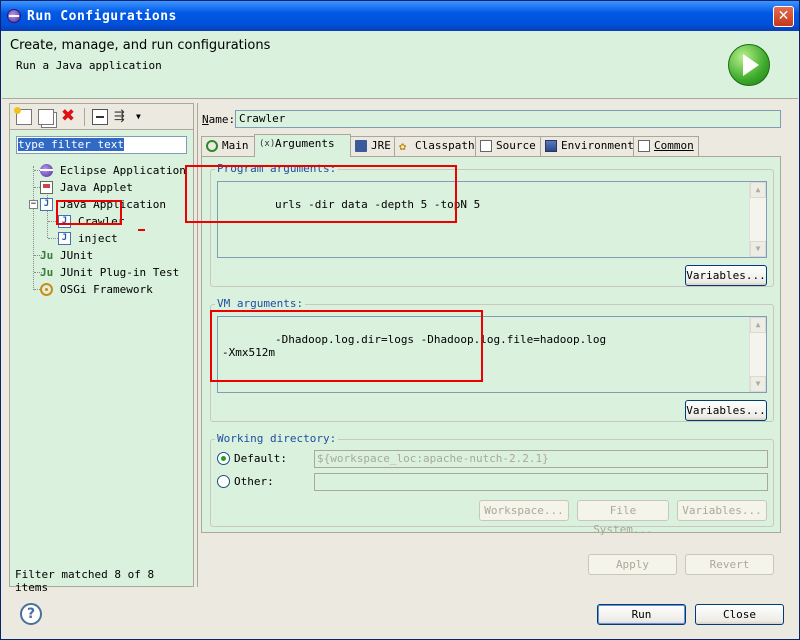 The width and height of the screenshot is (800, 640). What do you see at coordinates (46, 117) in the screenshot?
I see `duplicate-icon` at bounding box center [46, 117].